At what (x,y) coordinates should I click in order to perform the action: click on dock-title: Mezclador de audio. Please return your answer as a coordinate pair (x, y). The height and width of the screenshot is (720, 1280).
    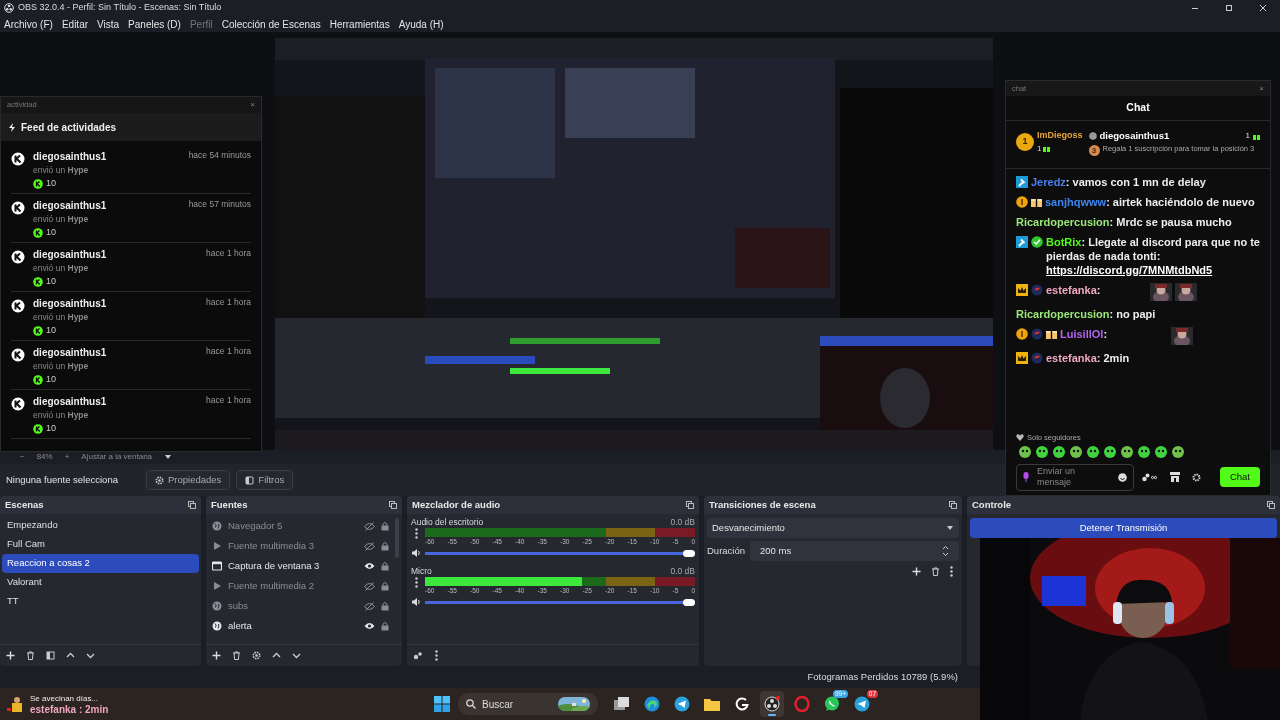
    Looking at the image, I should click on (457, 504).